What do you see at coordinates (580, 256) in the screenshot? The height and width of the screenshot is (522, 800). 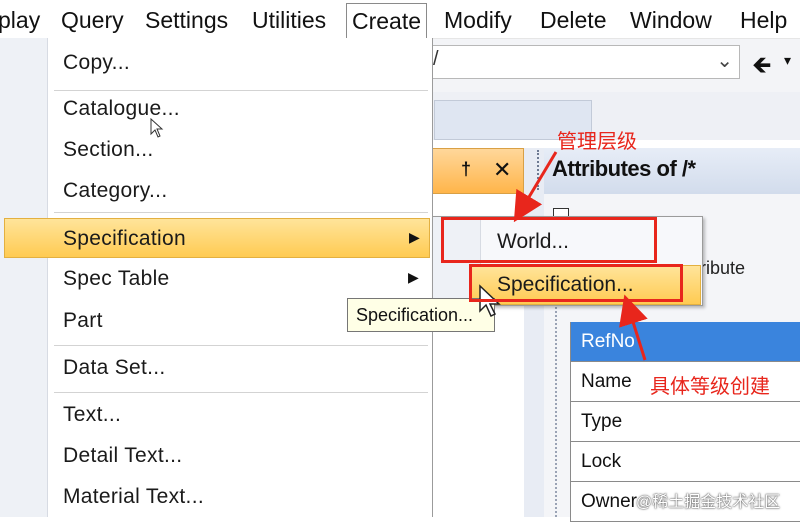 I see `annotation-arrows` at bounding box center [580, 256].